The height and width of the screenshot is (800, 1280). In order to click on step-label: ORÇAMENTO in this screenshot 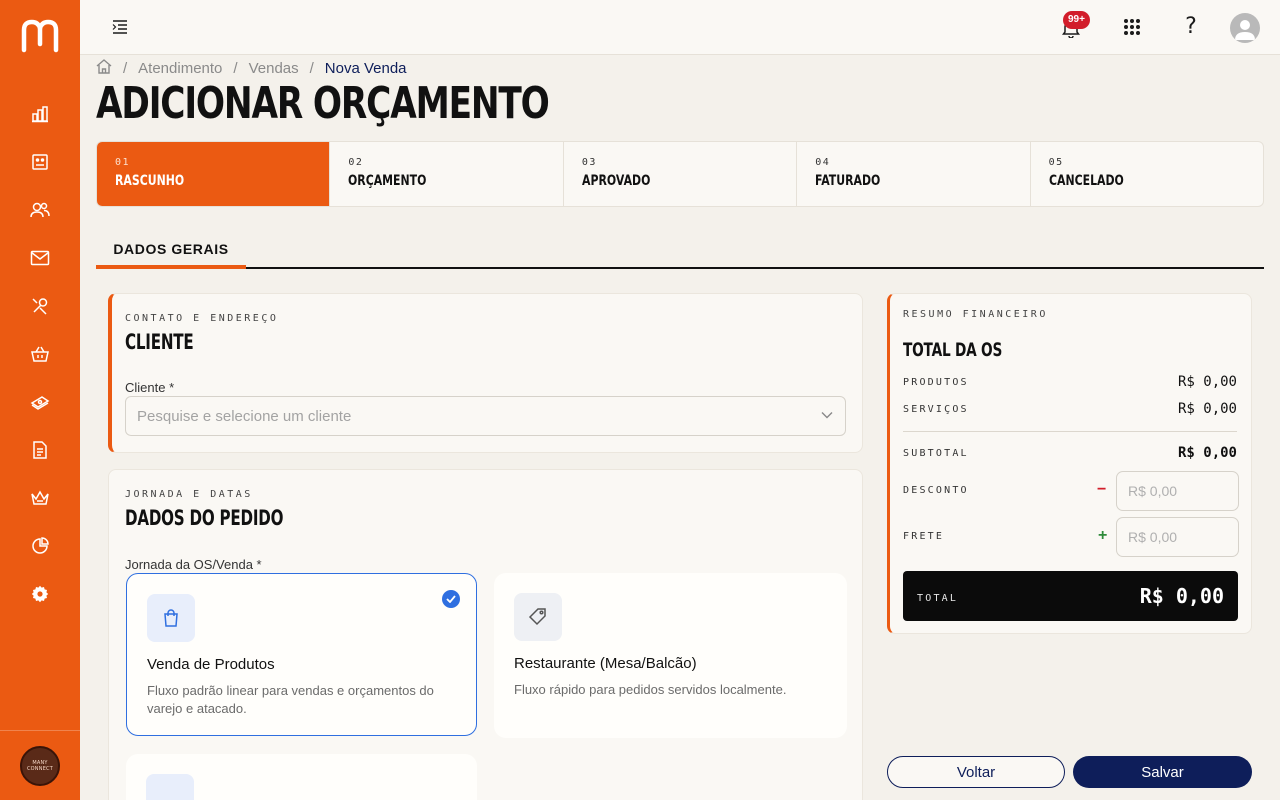, I will do `click(387, 181)`.